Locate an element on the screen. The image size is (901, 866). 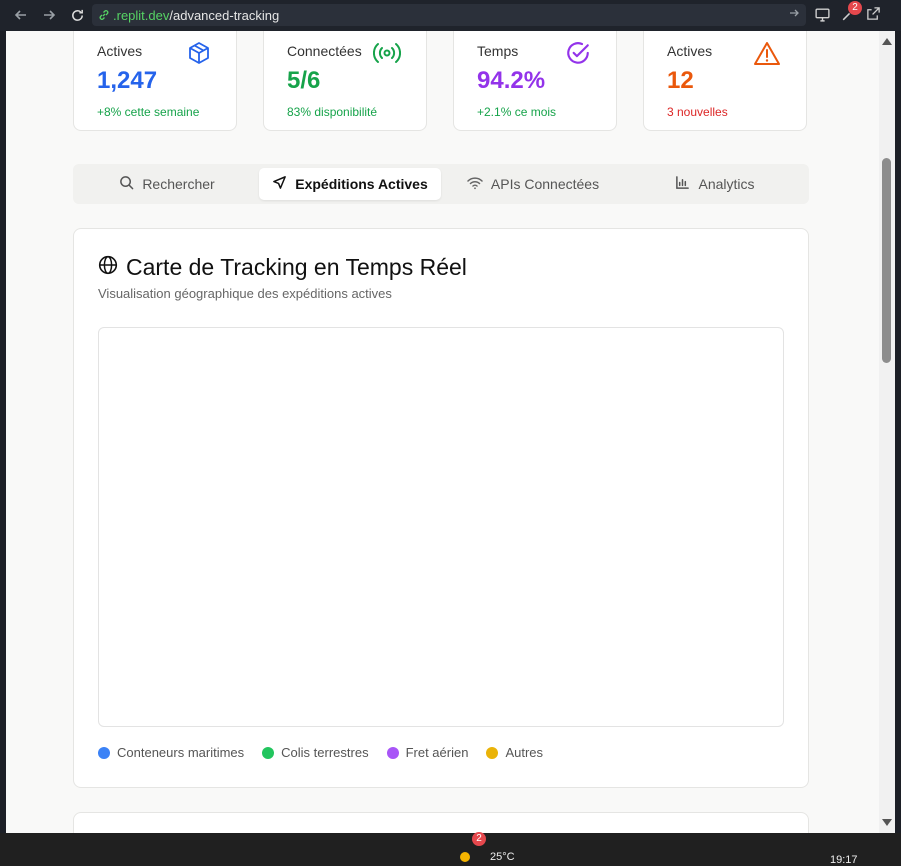
stat-sub: +8% cette semaine is located at coordinates (148, 112).